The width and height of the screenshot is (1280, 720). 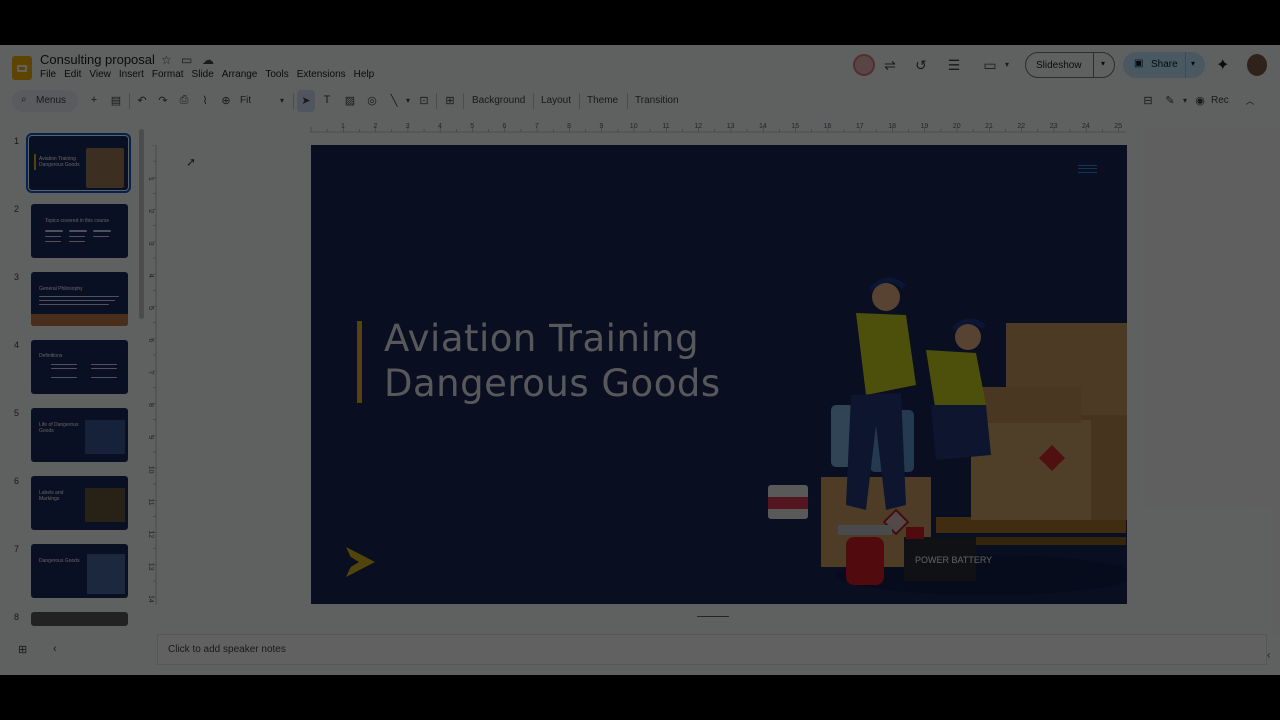 I want to click on slide-number: 3, so click(x=17, y=277).